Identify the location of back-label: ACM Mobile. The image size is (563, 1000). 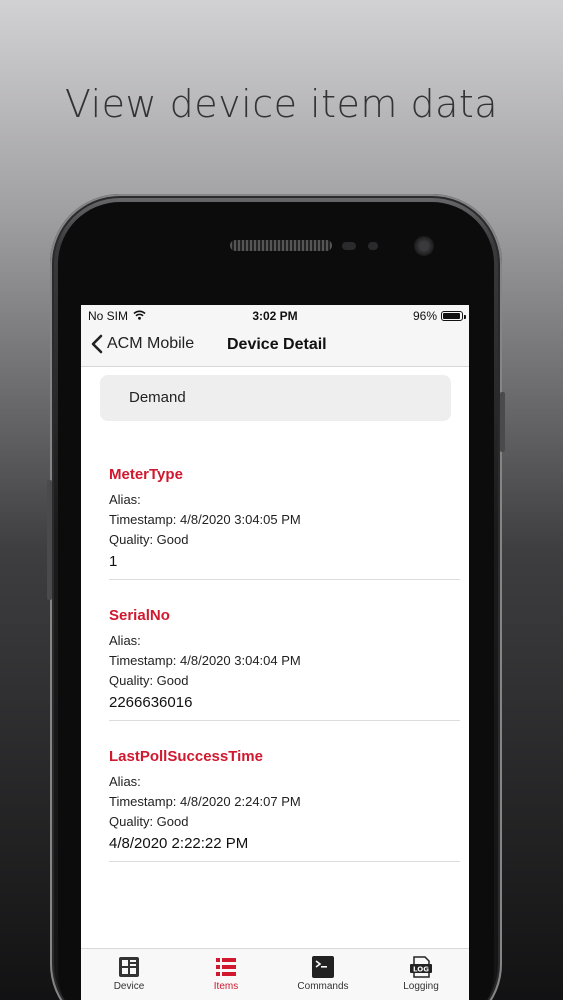
(151, 343).